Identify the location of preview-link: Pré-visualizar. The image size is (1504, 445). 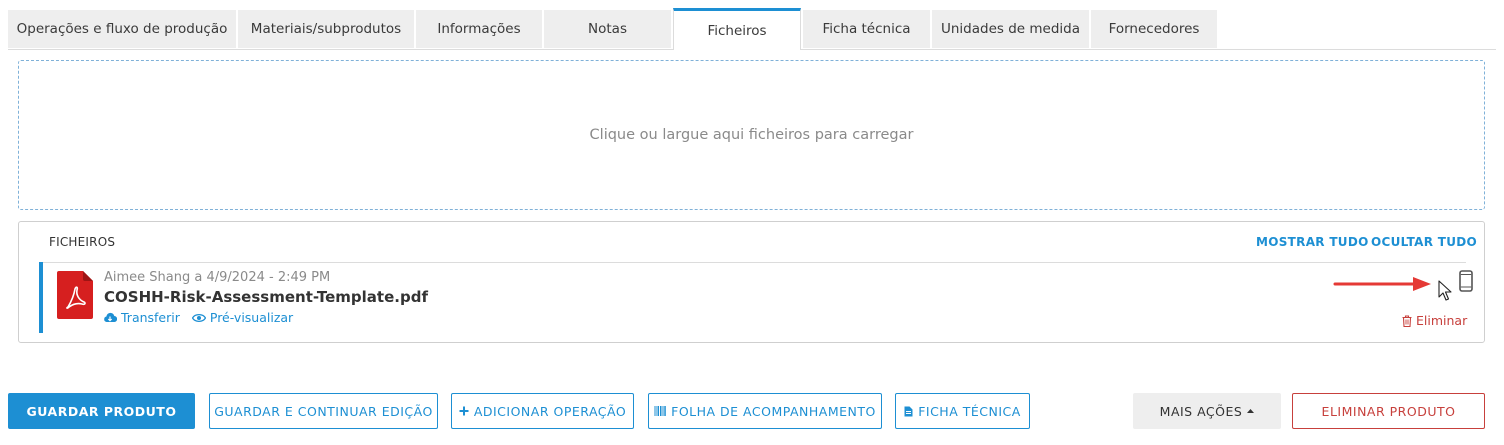
(242, 317).